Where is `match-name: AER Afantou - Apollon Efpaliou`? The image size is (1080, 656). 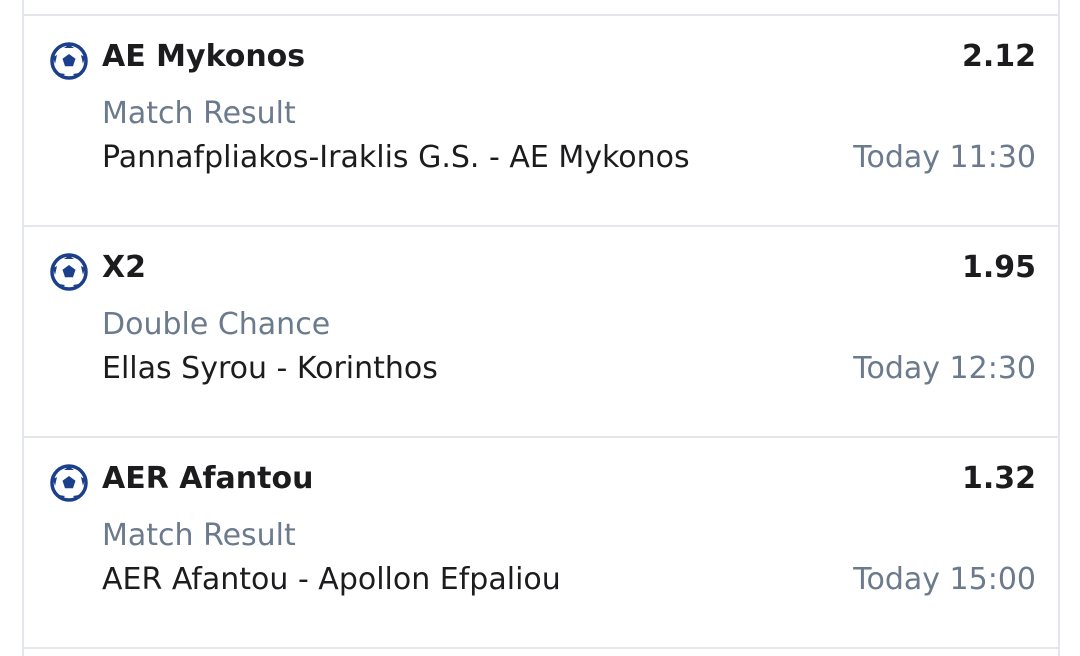 match-name: AER Afantou - Apollon Efpaliou is located at coordinates (331, 579).